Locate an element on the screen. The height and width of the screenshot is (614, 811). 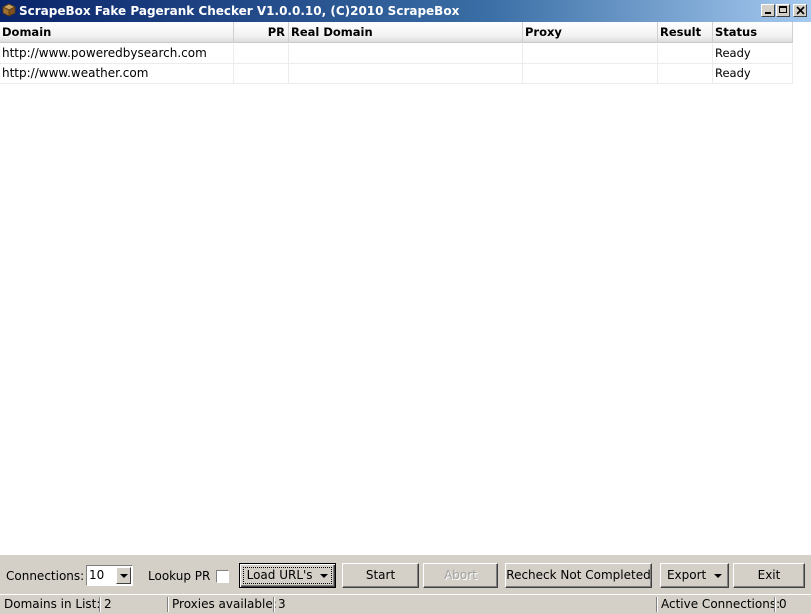
domains-in-list-label: Domains in List: is located at coordinates (52, 604).